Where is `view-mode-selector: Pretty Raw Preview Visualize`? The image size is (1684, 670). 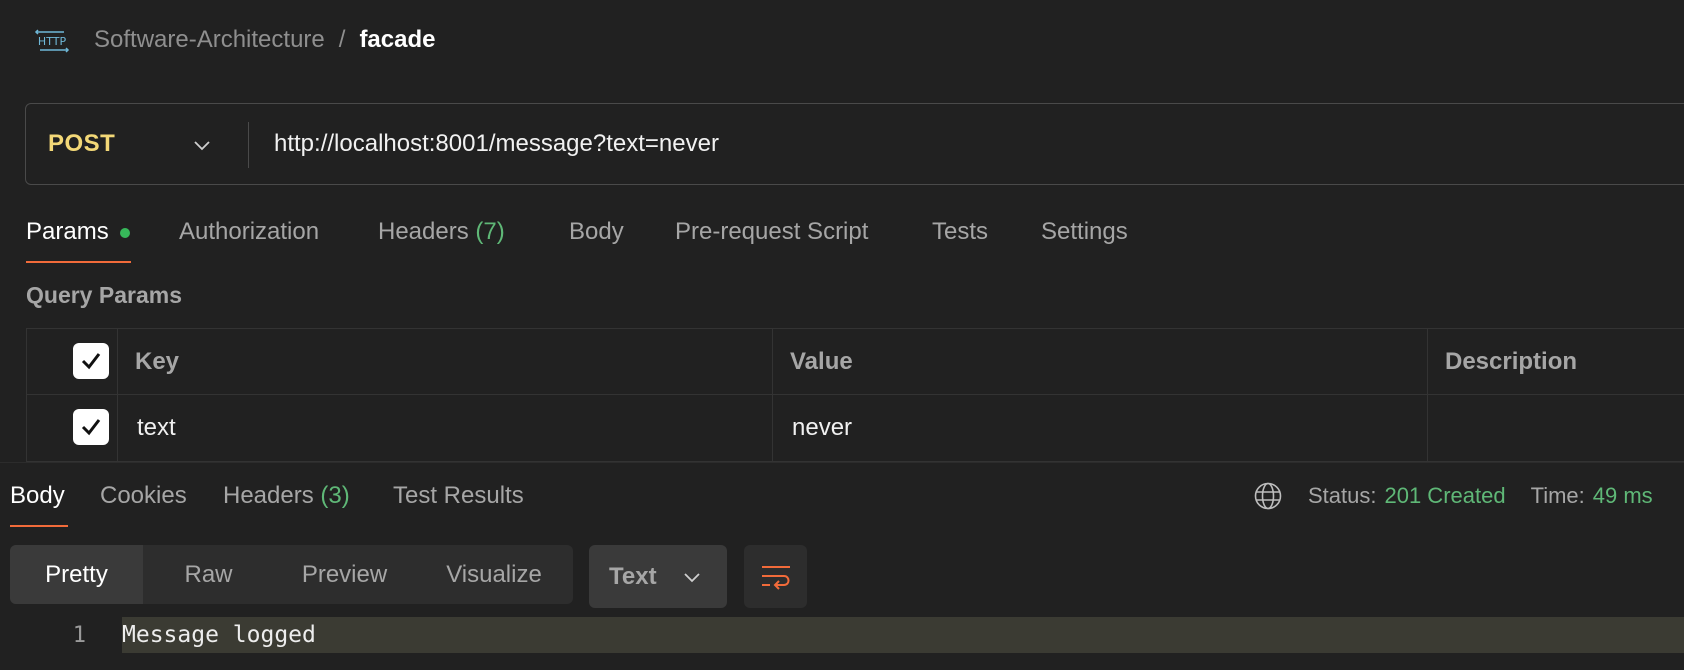
view-mode-selector: Pretty Raw Preview Visualize is located at coordinates (291, 574).